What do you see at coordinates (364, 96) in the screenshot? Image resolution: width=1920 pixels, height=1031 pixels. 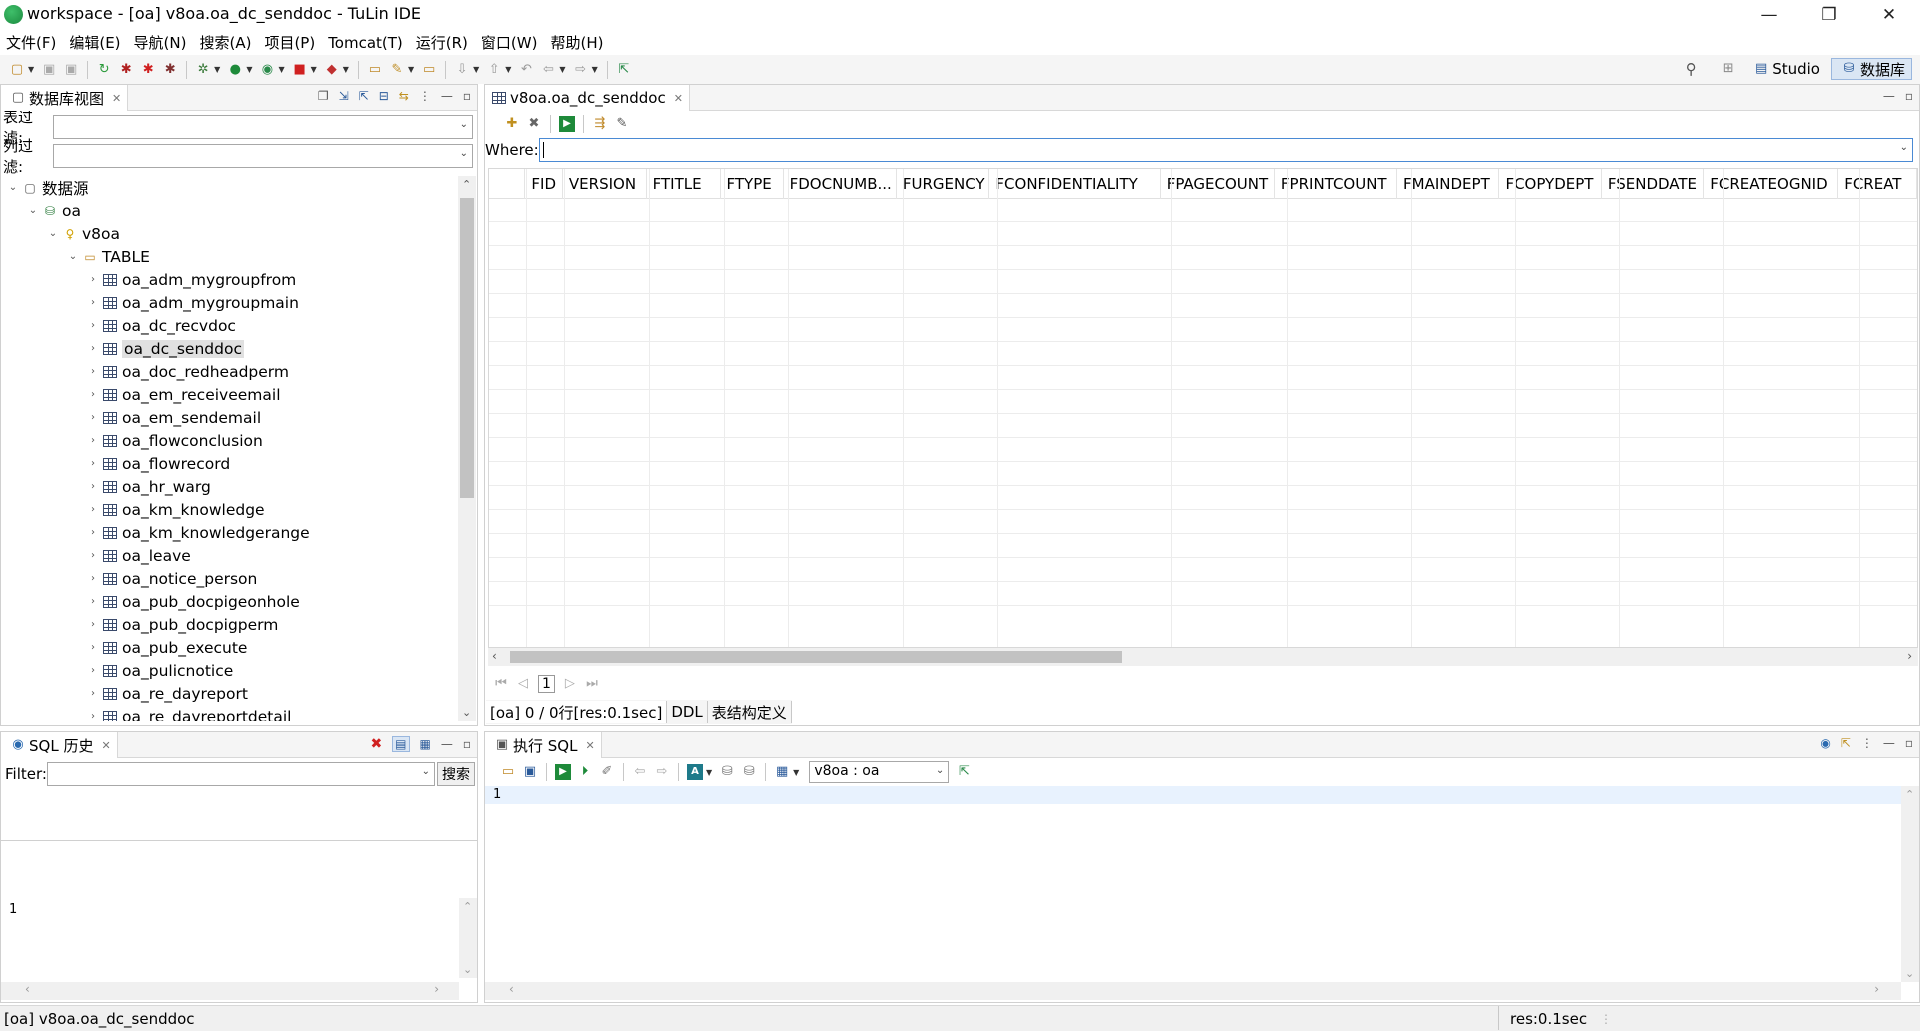 I see `export-icon: ⇱` at bounding box center [364, 96].